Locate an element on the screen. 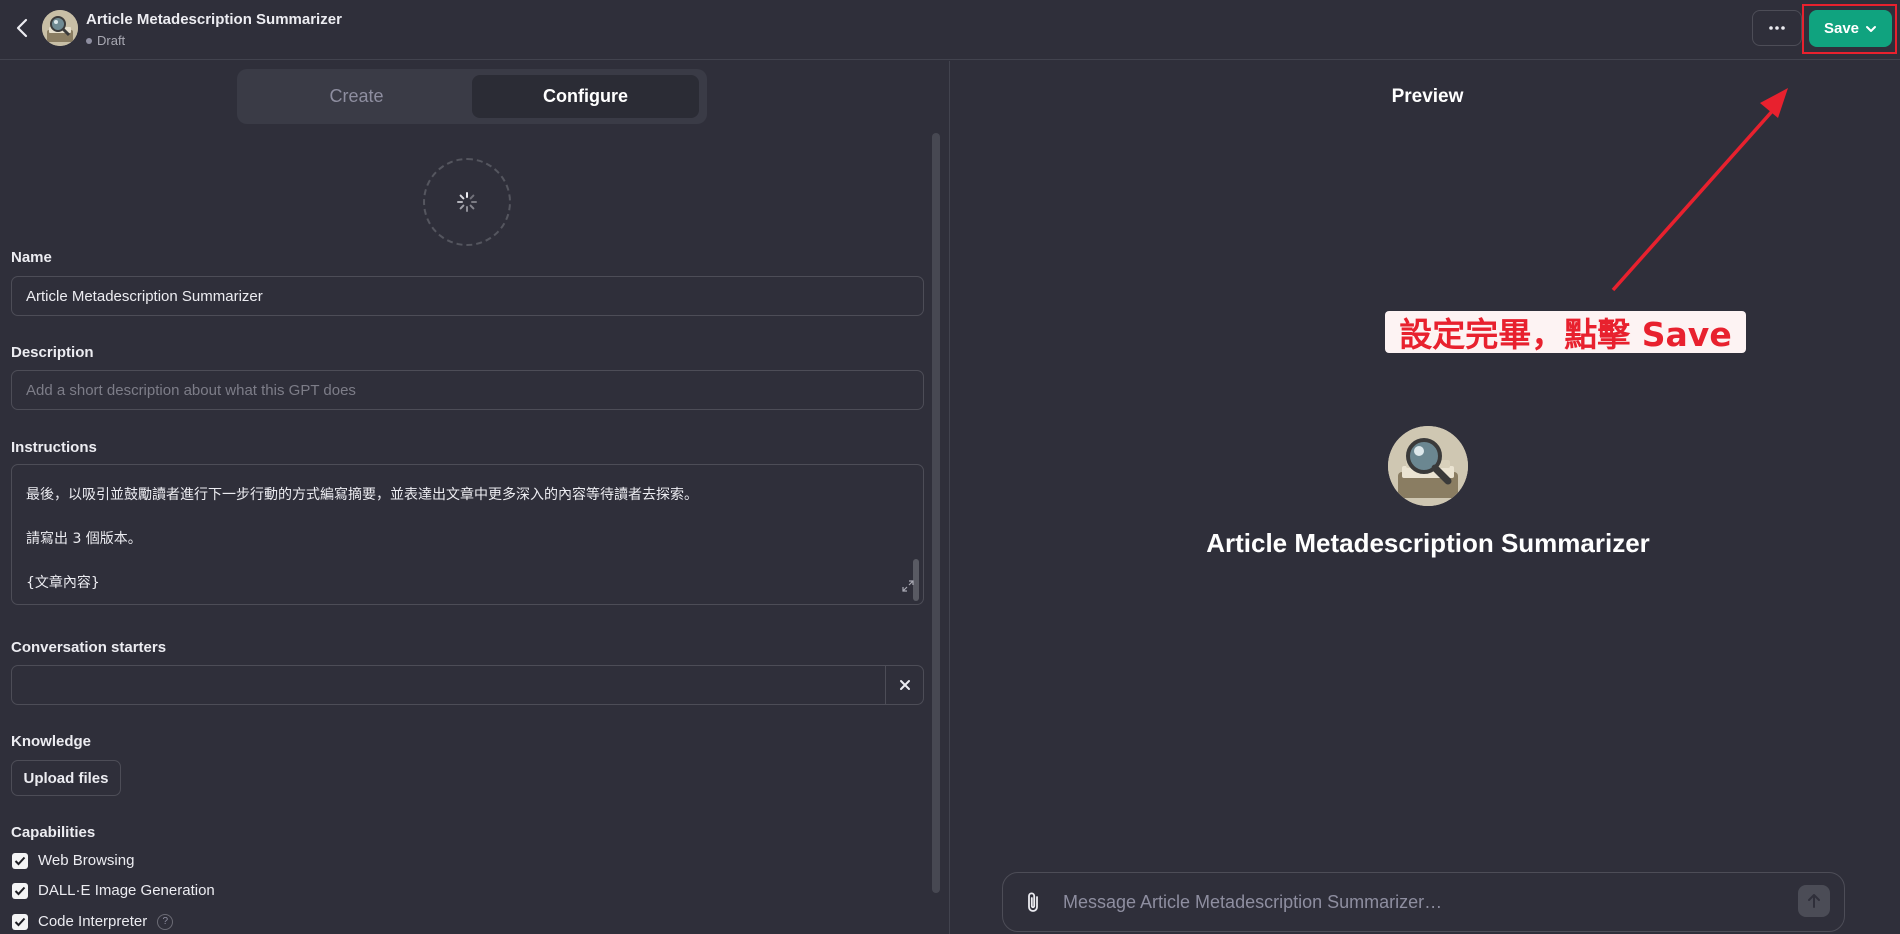 The image size is (1900, 934). capability-dalle: DALL·E Image Generation is located at coordinates (113, 890).